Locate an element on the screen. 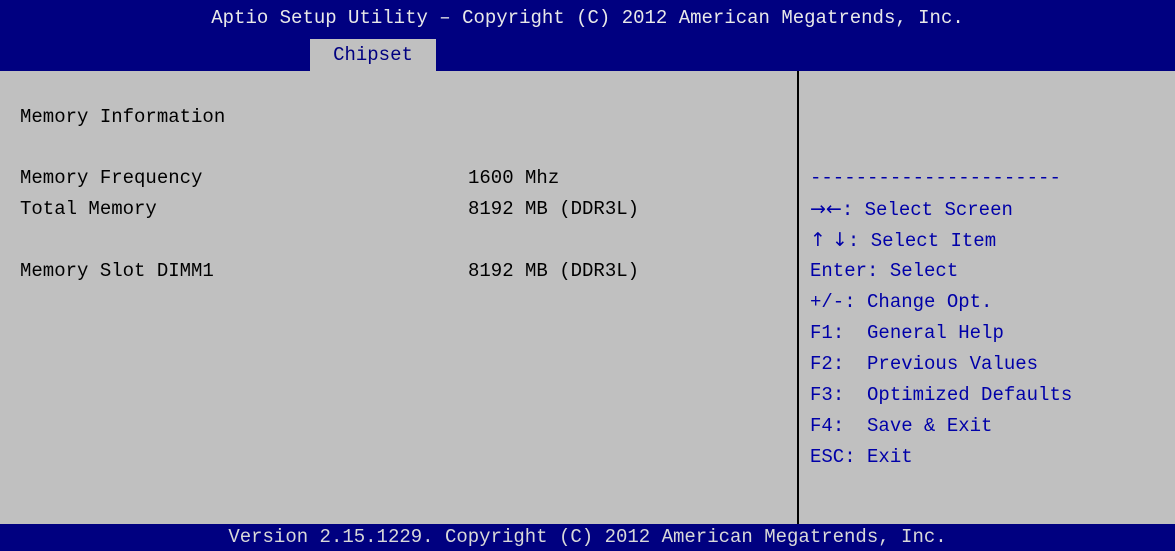 The height and width of the screenshot is (551, 1175). help-enter: Enter: Select is located at coordinates (884, 271).